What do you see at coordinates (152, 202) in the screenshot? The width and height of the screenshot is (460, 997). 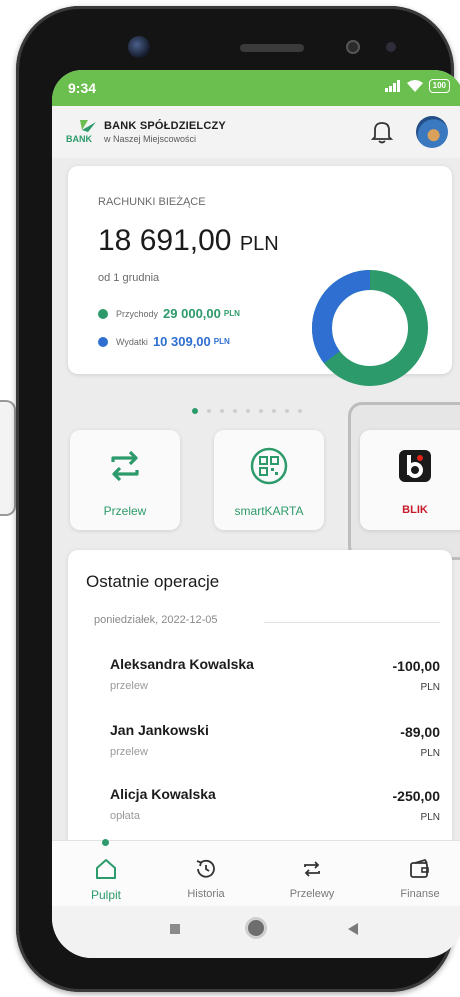 I see `accounts-title: RACHUNKI BIEŻĄCE` at bounding box center [152, 202].